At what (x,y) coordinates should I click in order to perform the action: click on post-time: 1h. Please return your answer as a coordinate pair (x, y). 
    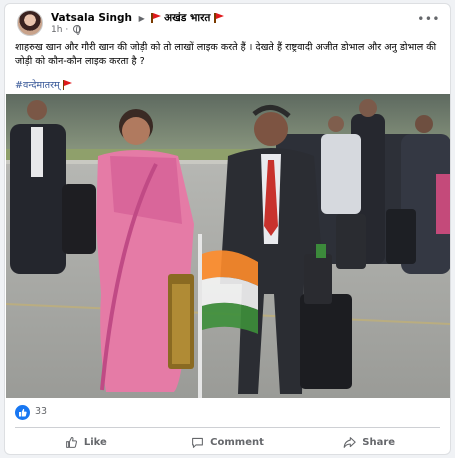
    Looking at the image, I should click on (56, 30).